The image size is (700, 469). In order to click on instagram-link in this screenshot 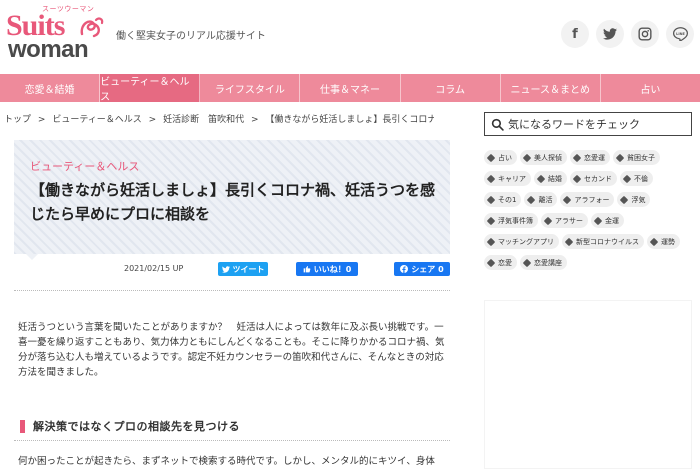, I will do `click(645, 34)`.